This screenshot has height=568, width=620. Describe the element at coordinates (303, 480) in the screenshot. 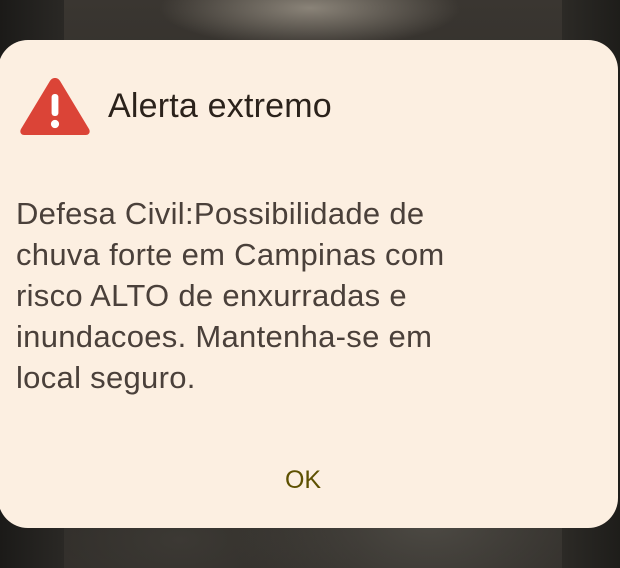

I see `ok-button: OK` at that location.